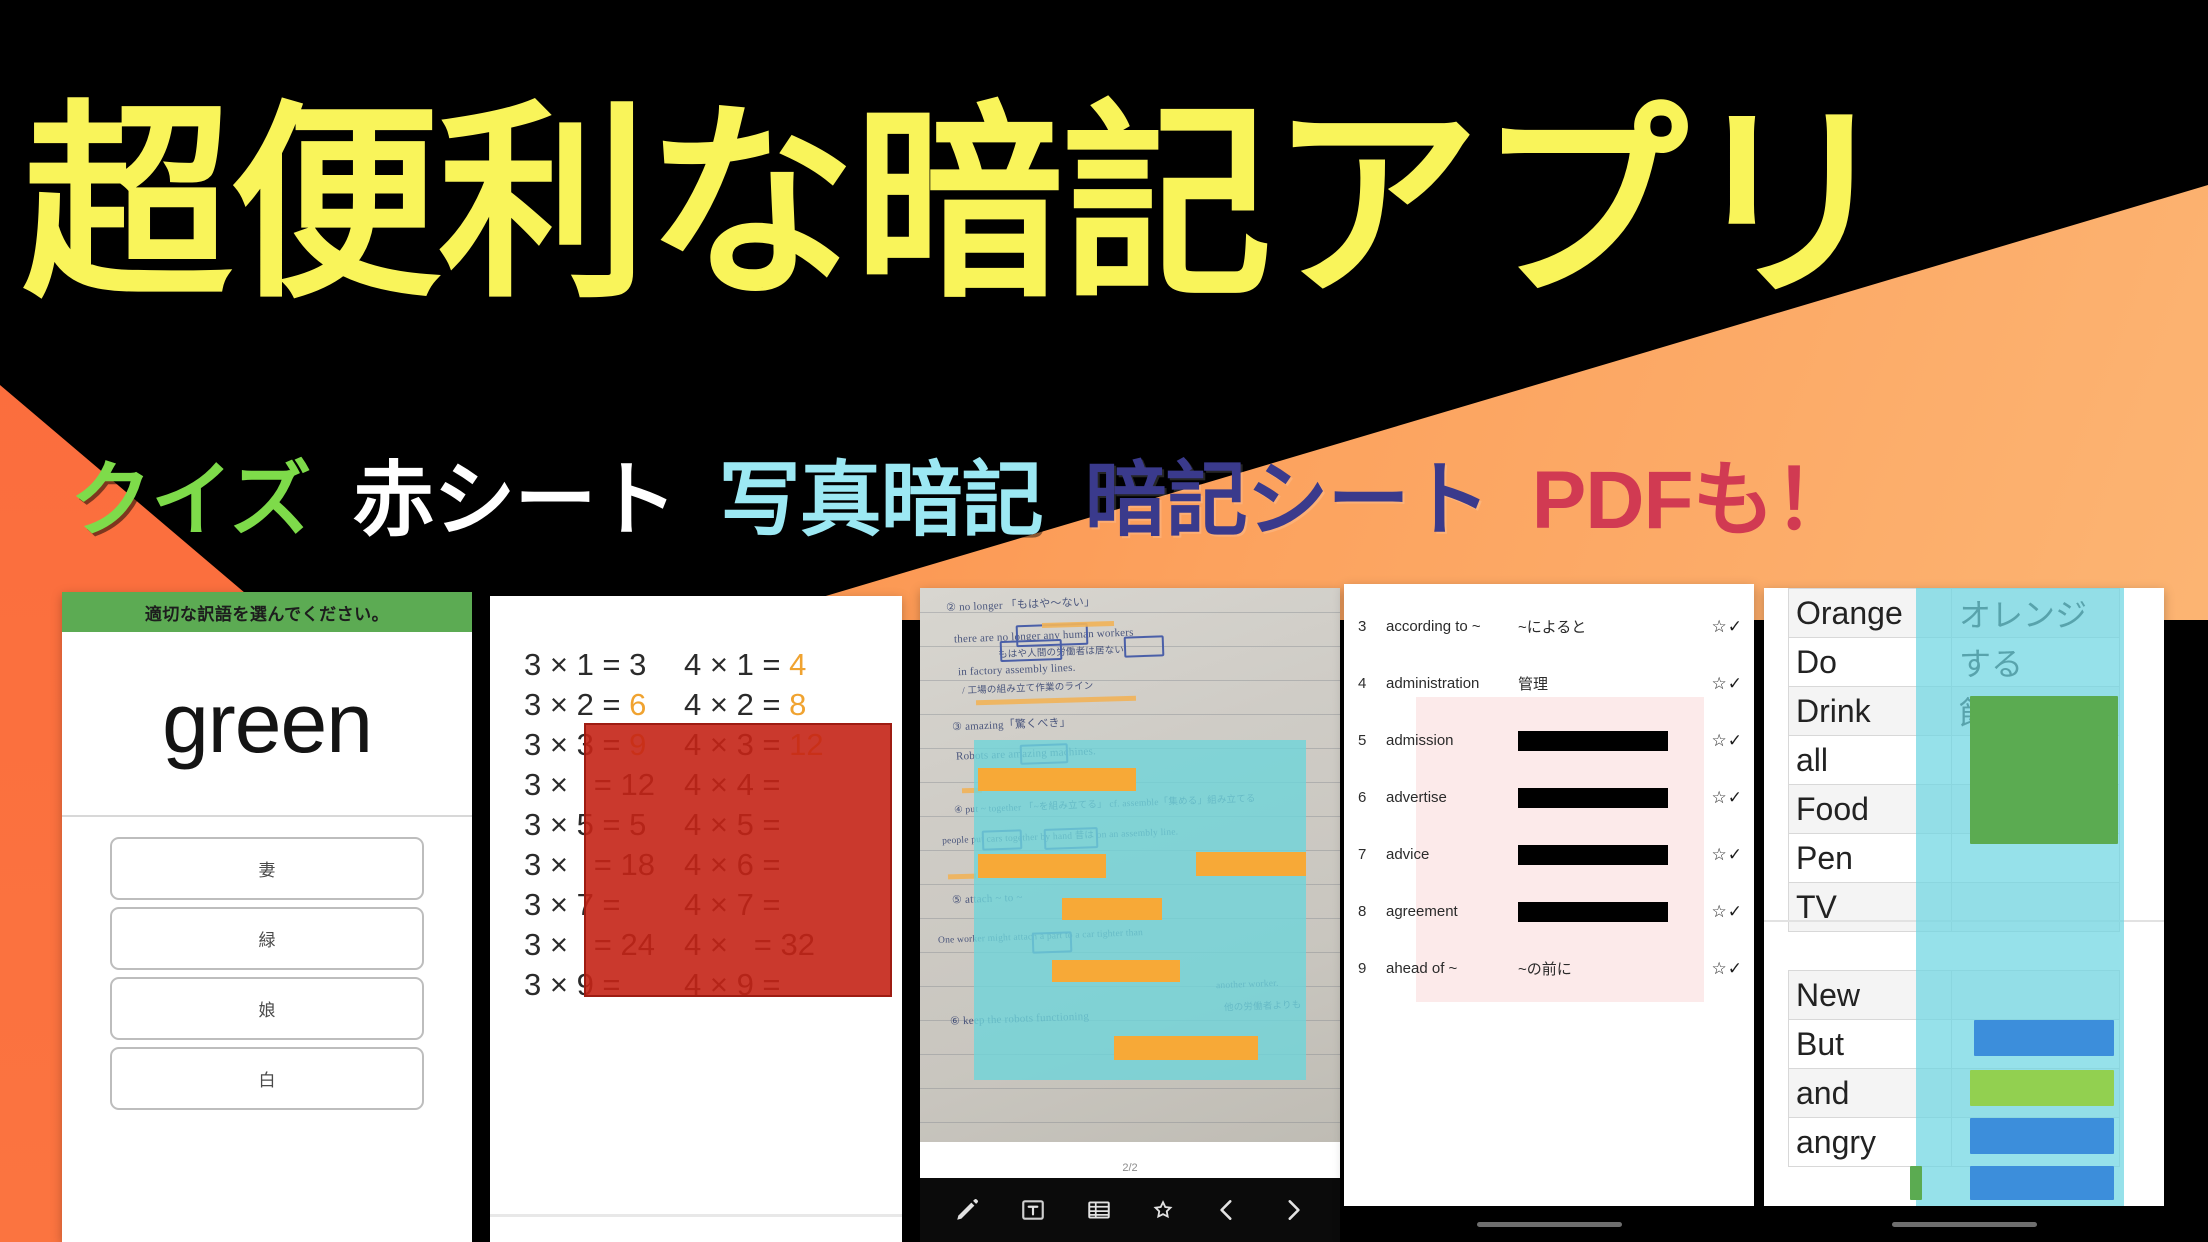 Image resolution: width=2208 pixels, height=1242 pixels. What do you see at coordinates (267, 723) in the screenshot?
I see `quiz-word: green` at bounding box center [267, 723].